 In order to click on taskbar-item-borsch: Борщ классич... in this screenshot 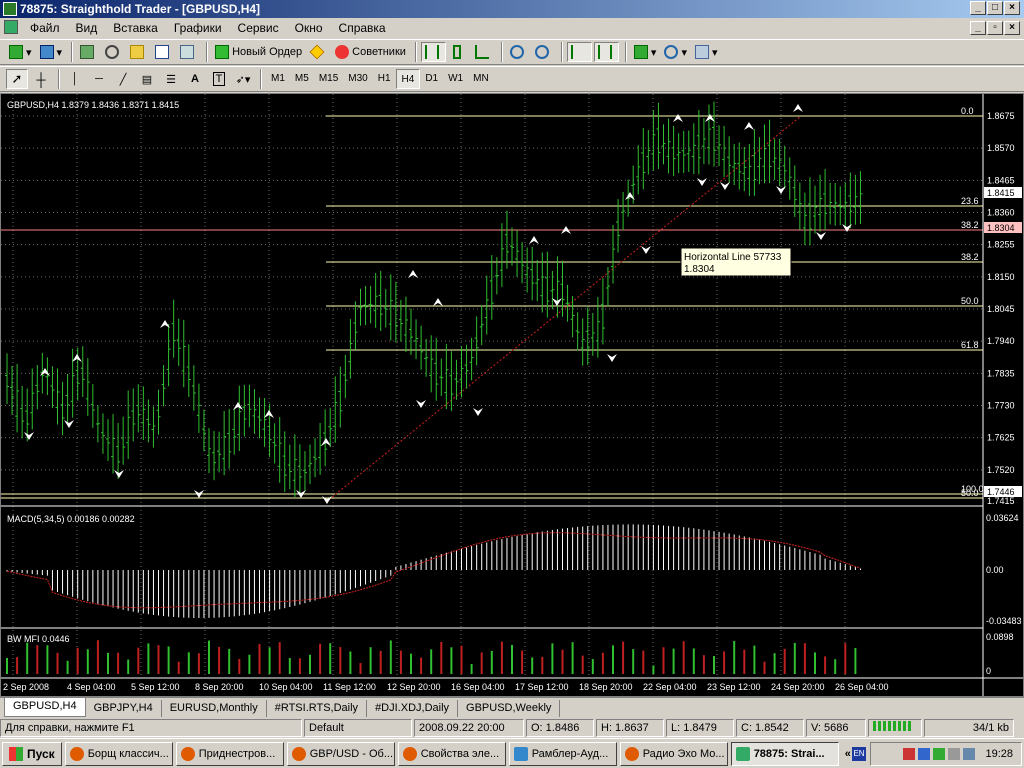, I will do `click(118, 753)`.